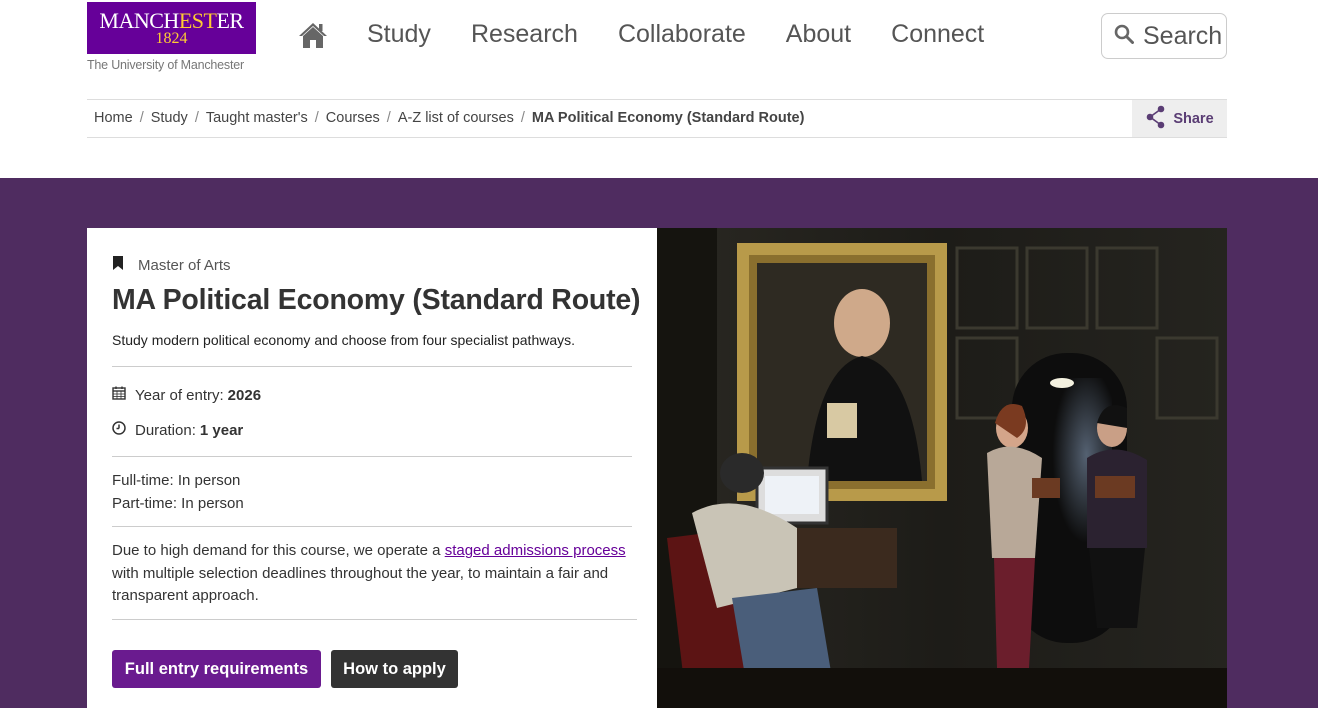 Image resolution: width=1318 pixels, height=708 pixels. I want to click on how-to-apply-button: How to apply, so click(394, 669).